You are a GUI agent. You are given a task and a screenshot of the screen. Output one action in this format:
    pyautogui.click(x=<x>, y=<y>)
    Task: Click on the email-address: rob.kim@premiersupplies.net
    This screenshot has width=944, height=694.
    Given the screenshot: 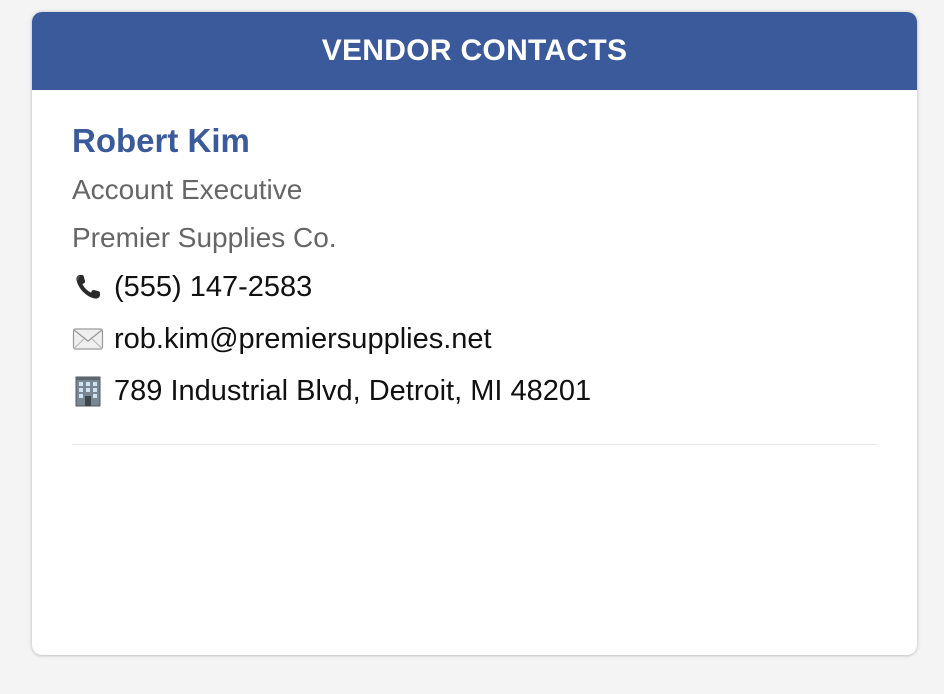 What is the action you would take?
    pyautogui.click(x=303, y=339)
    